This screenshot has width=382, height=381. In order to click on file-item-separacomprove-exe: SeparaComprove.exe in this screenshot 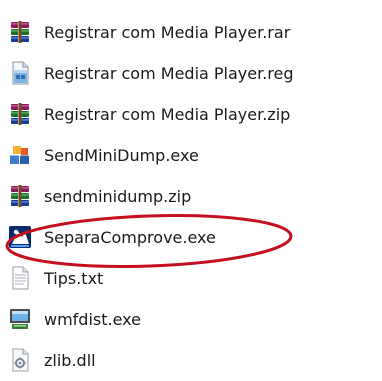, I will do `click(193, 237)`.